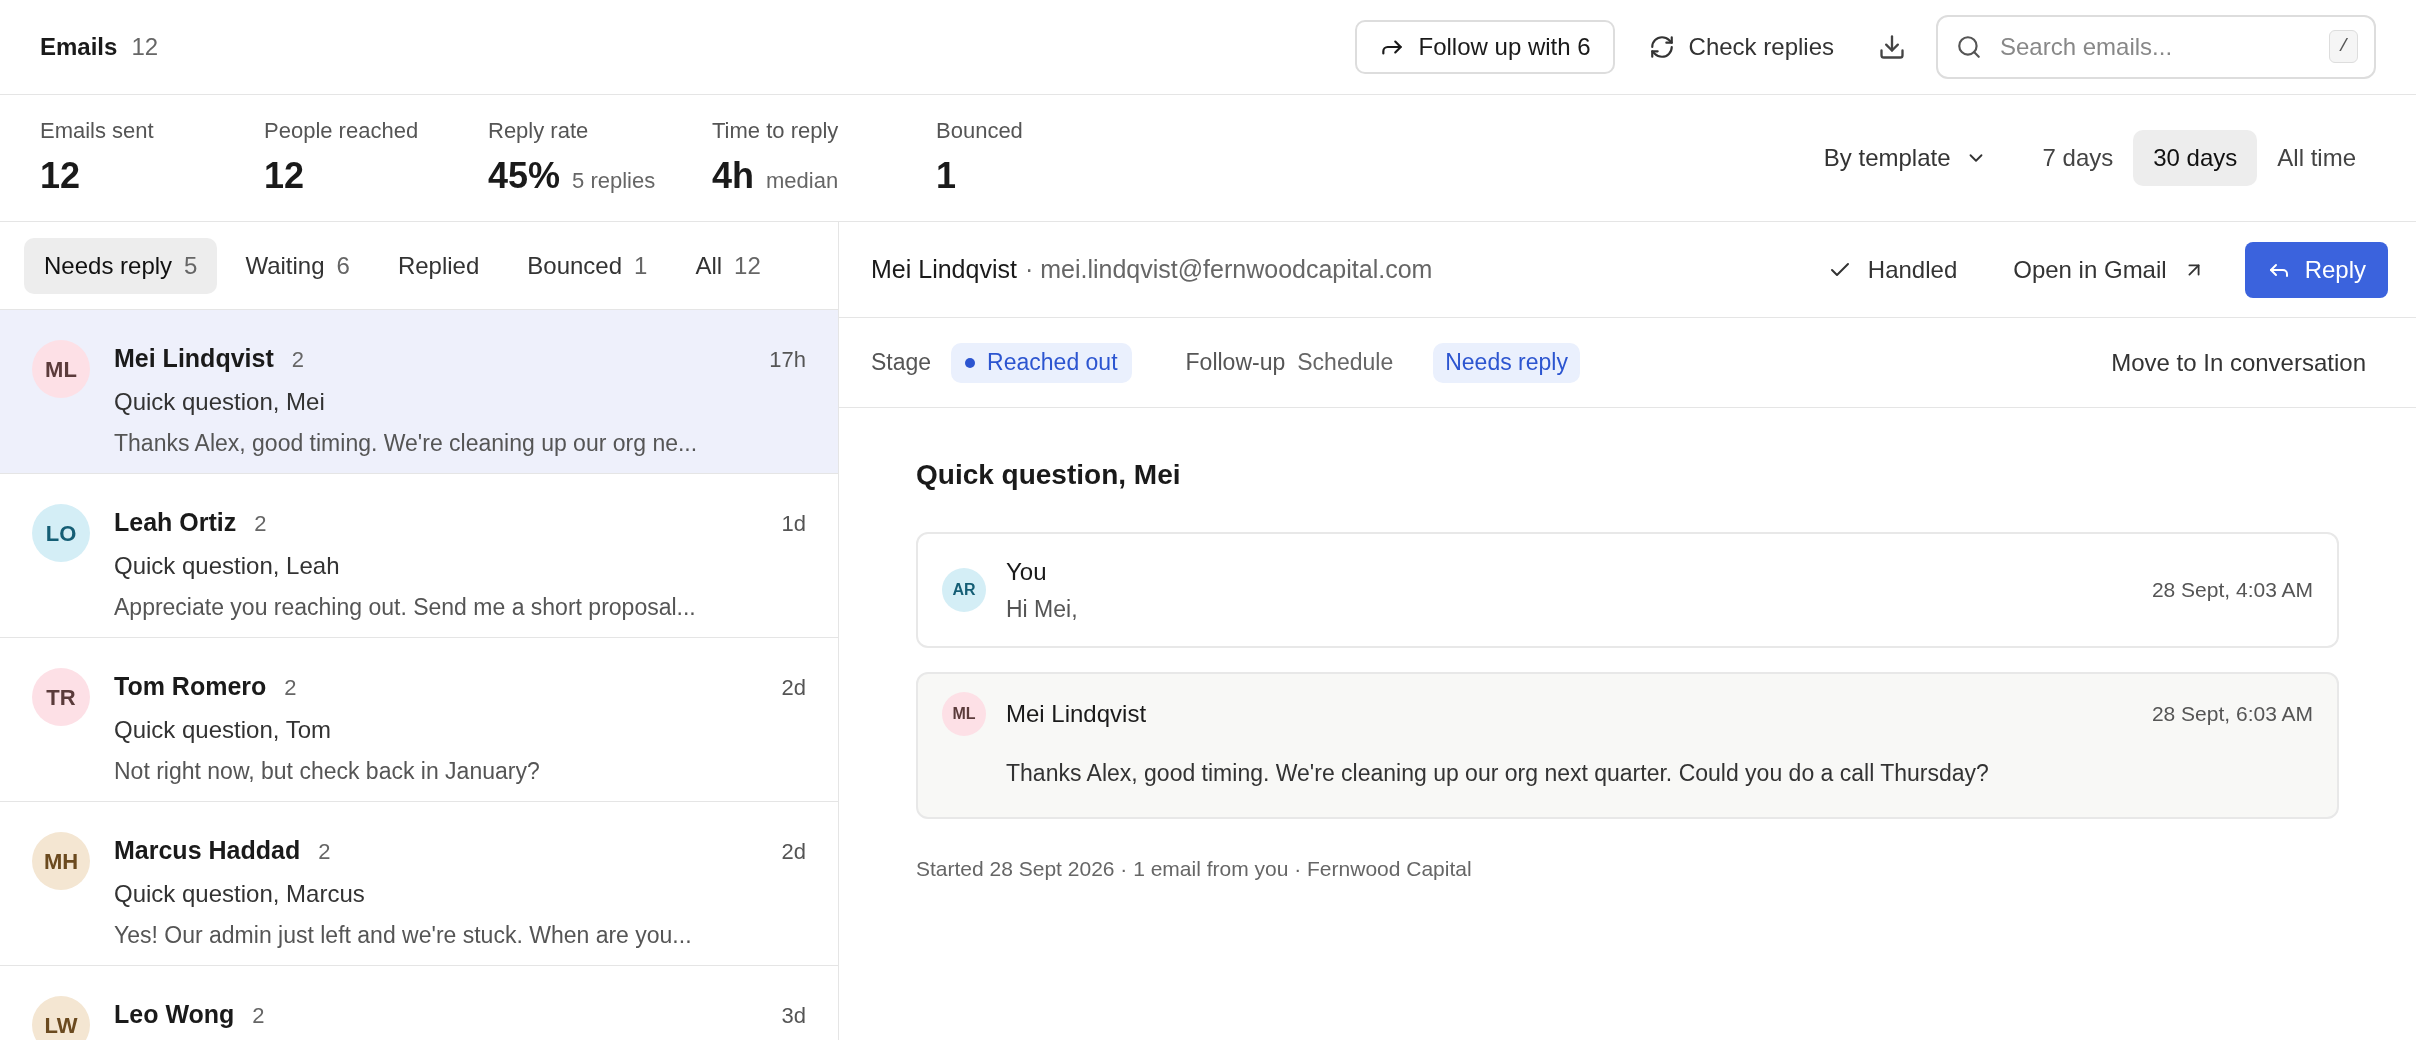 The width and height of the screenshot is (2416, 1040). What do you see at coordinates (61, 1018) in the screenshot?
I see `avatar: LW` at bounding box center [61, 1018].